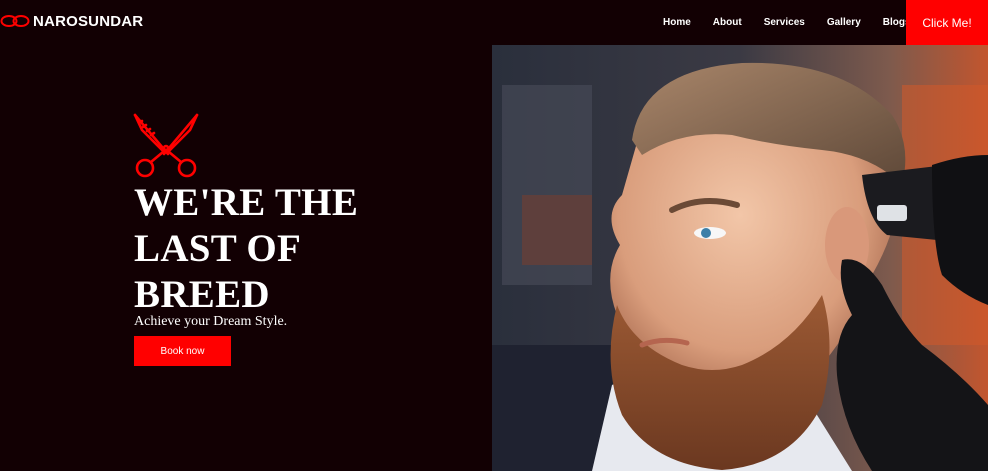  I want to click on brand-name: NAROSUNDAR, so click(88, 21).